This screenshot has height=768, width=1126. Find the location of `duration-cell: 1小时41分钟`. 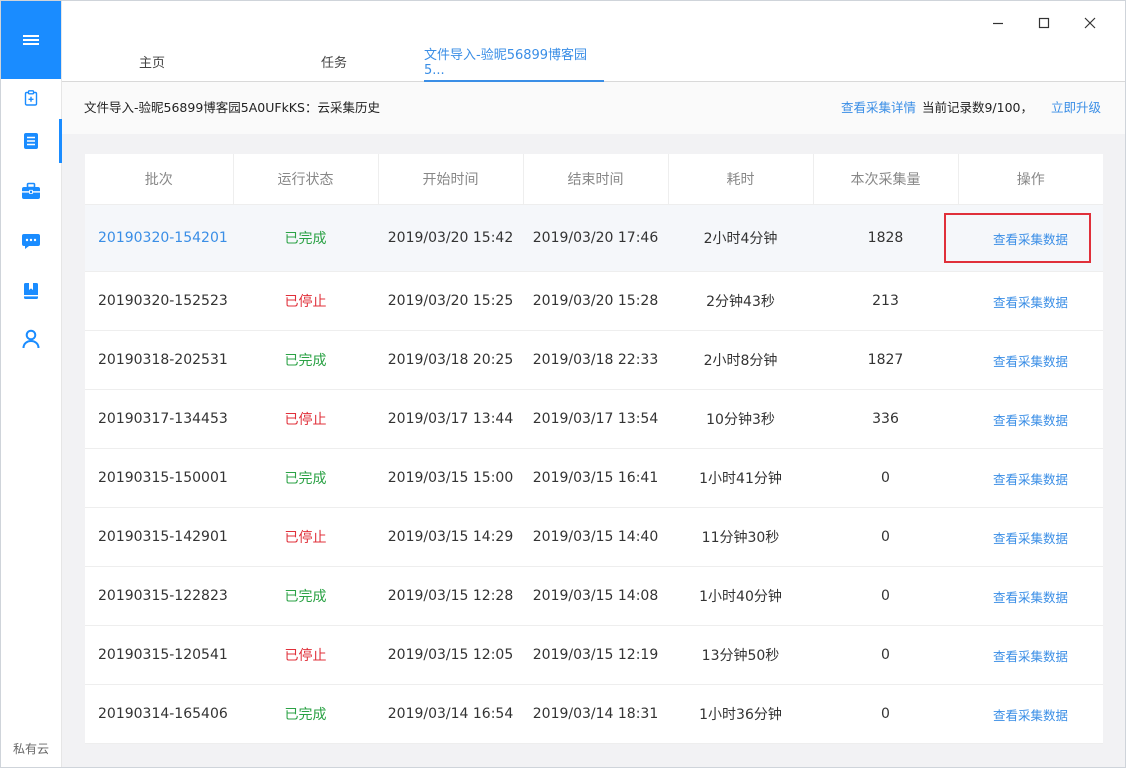

duration-cell: 1小时41分钟 is located at coordinates (740, 478).